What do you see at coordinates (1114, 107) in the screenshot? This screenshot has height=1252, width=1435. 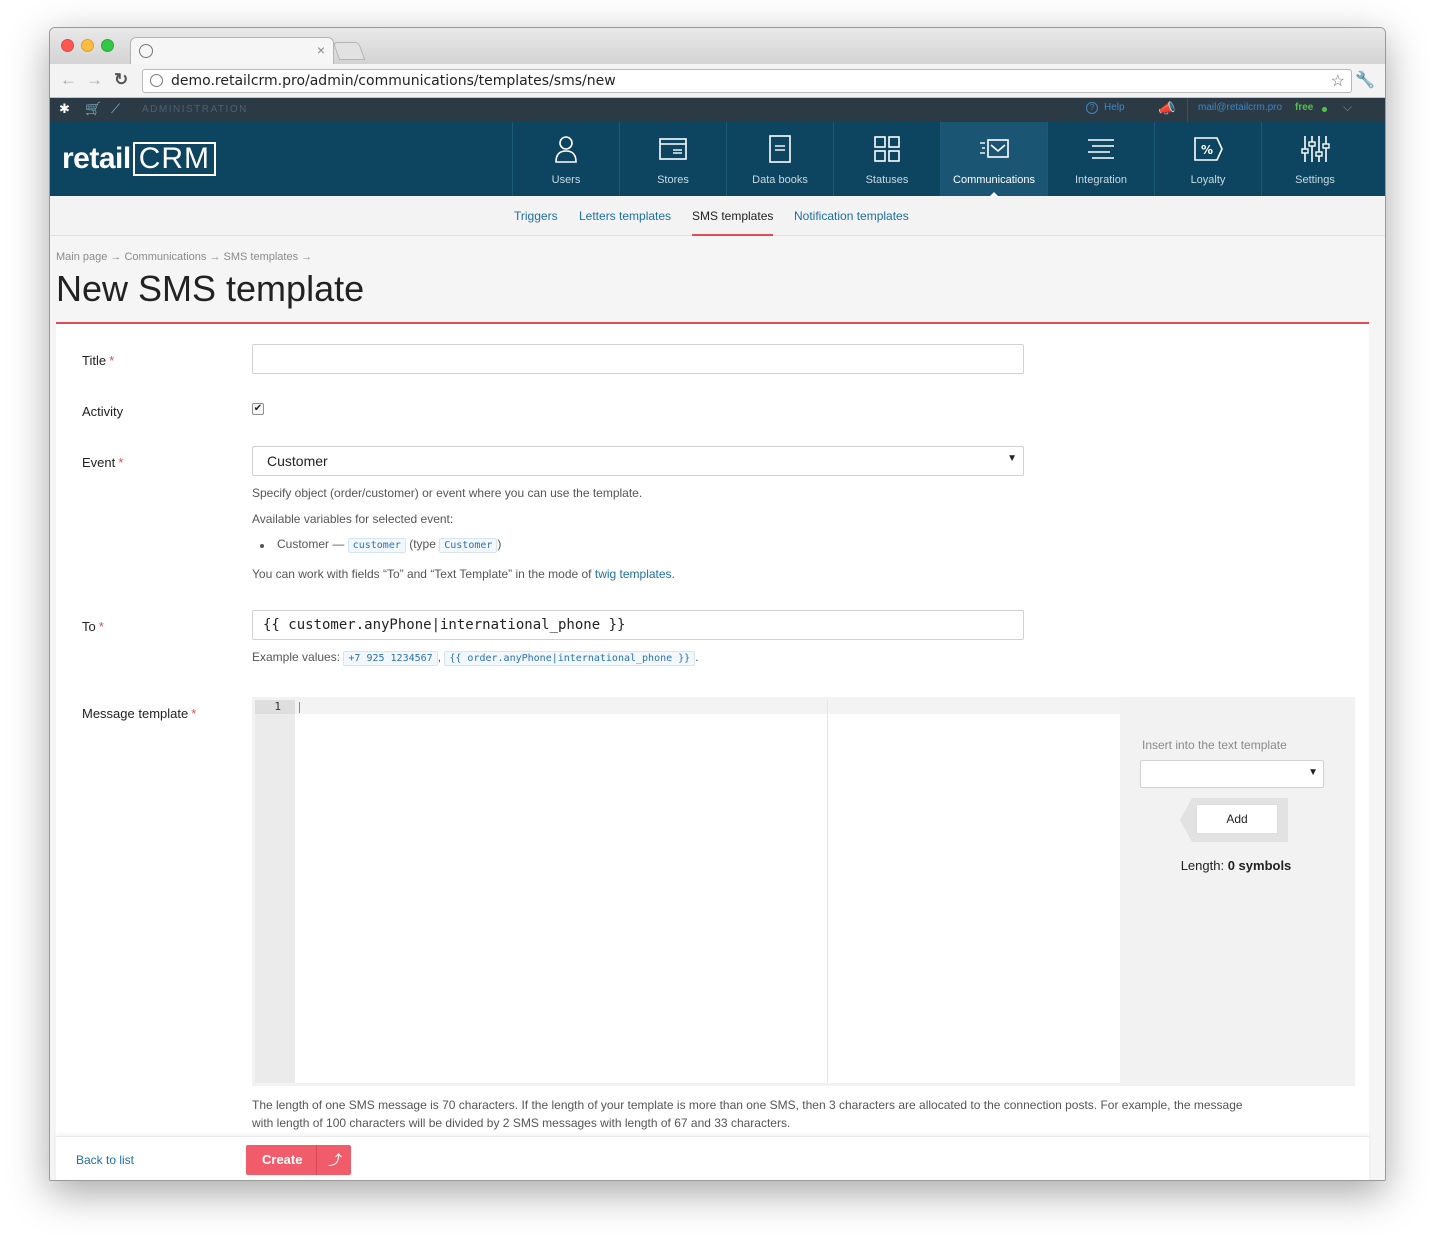 I see `help-label: Help` at bounding box center [1114, 107].